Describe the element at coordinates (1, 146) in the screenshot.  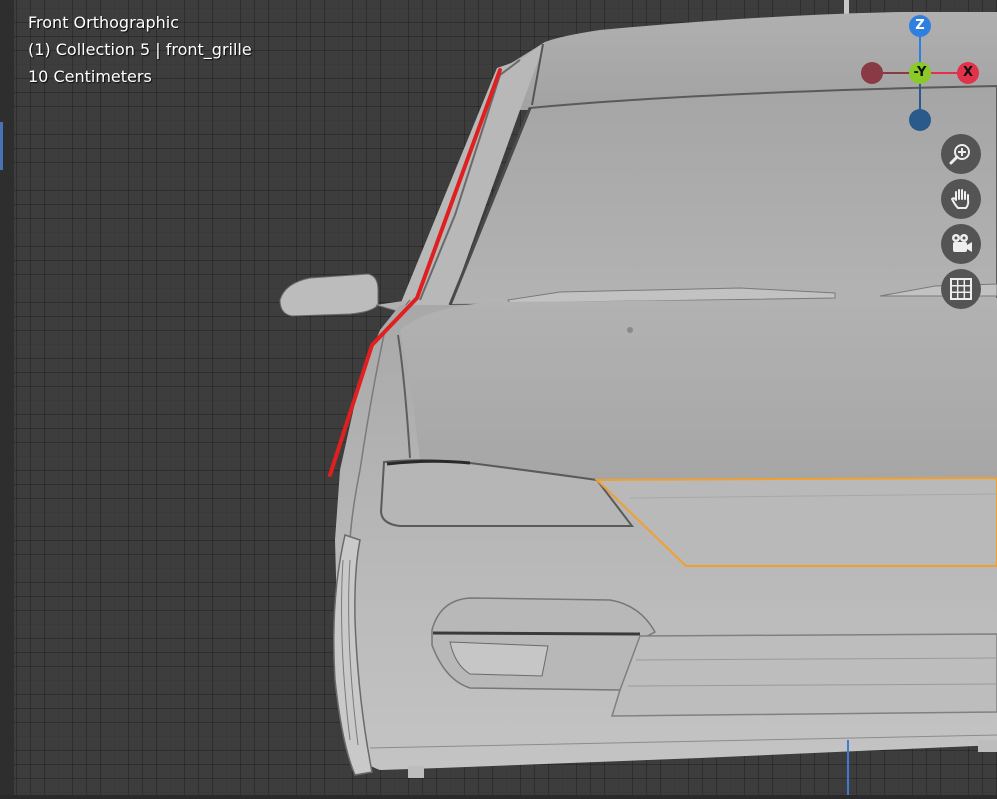
I see `region-marker` at that location.